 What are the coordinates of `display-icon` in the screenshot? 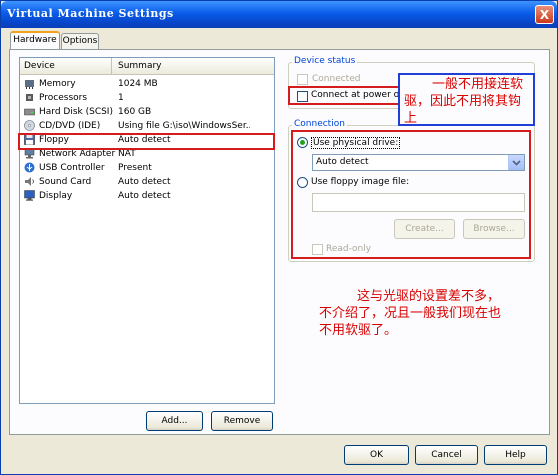 It's located at (29, 195).